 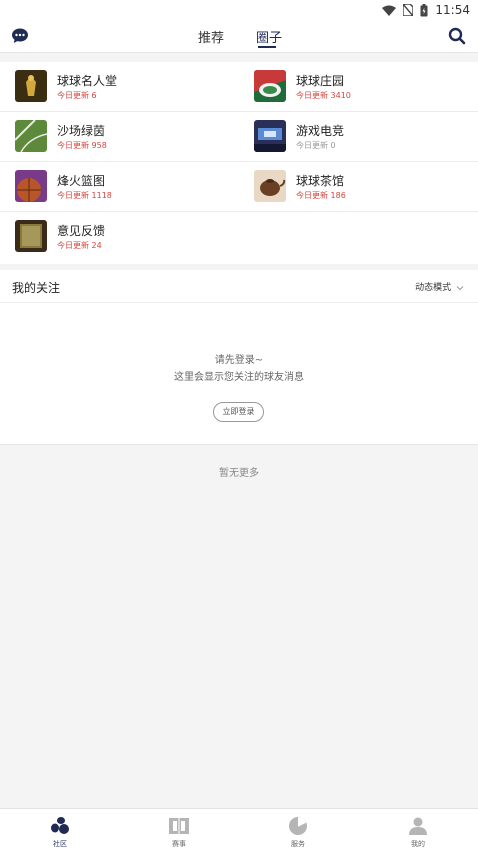 I want to click on circle-name: 意见反馈, so click(x=81, y=231).